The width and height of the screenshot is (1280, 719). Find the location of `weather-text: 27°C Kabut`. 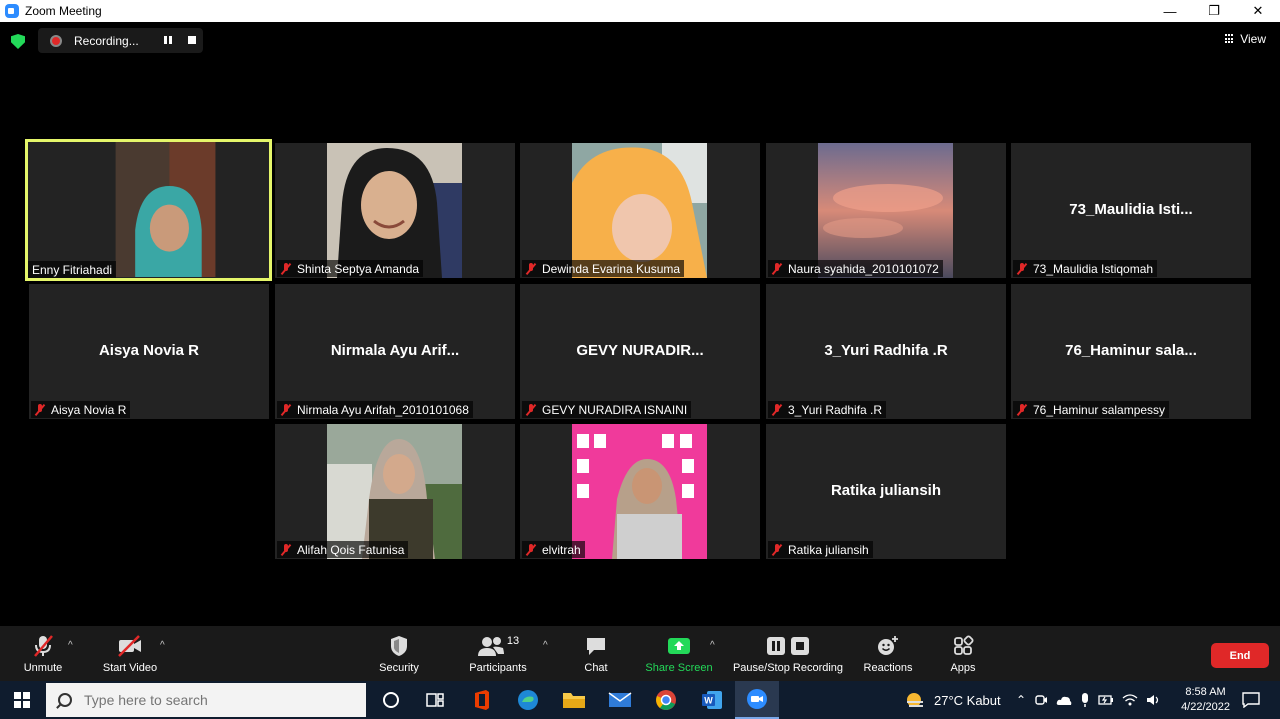

weather-text: 27°C Kabut is located at coordinates (967, 700).